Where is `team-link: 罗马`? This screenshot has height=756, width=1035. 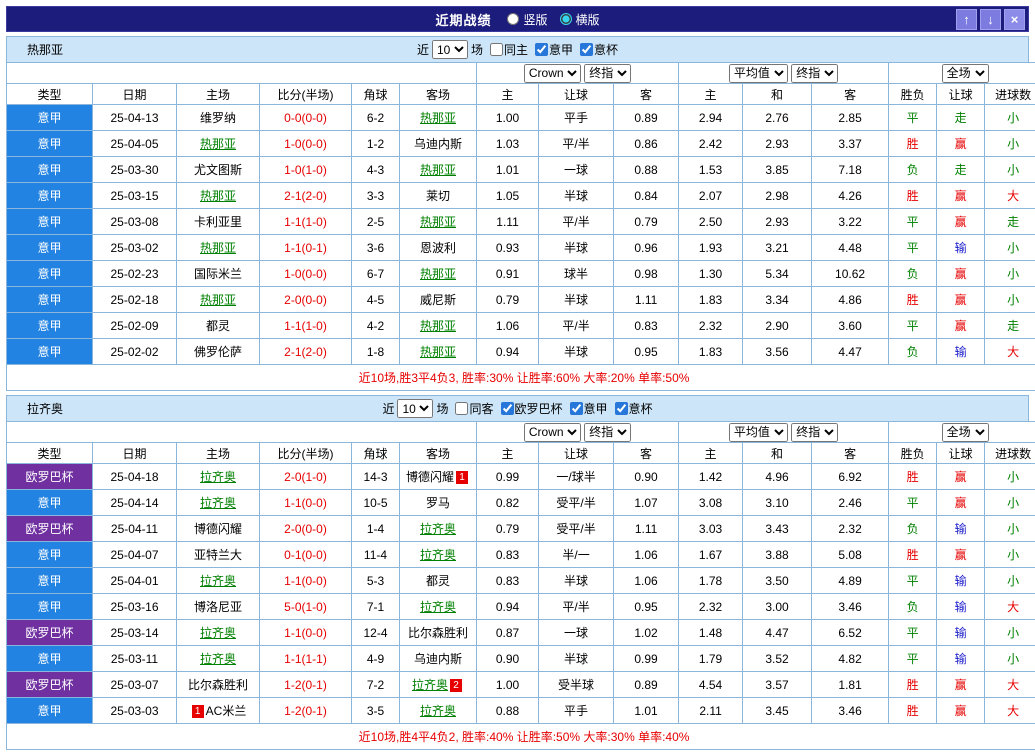
team-link: 罗马 is located at coordinates (438, 503).